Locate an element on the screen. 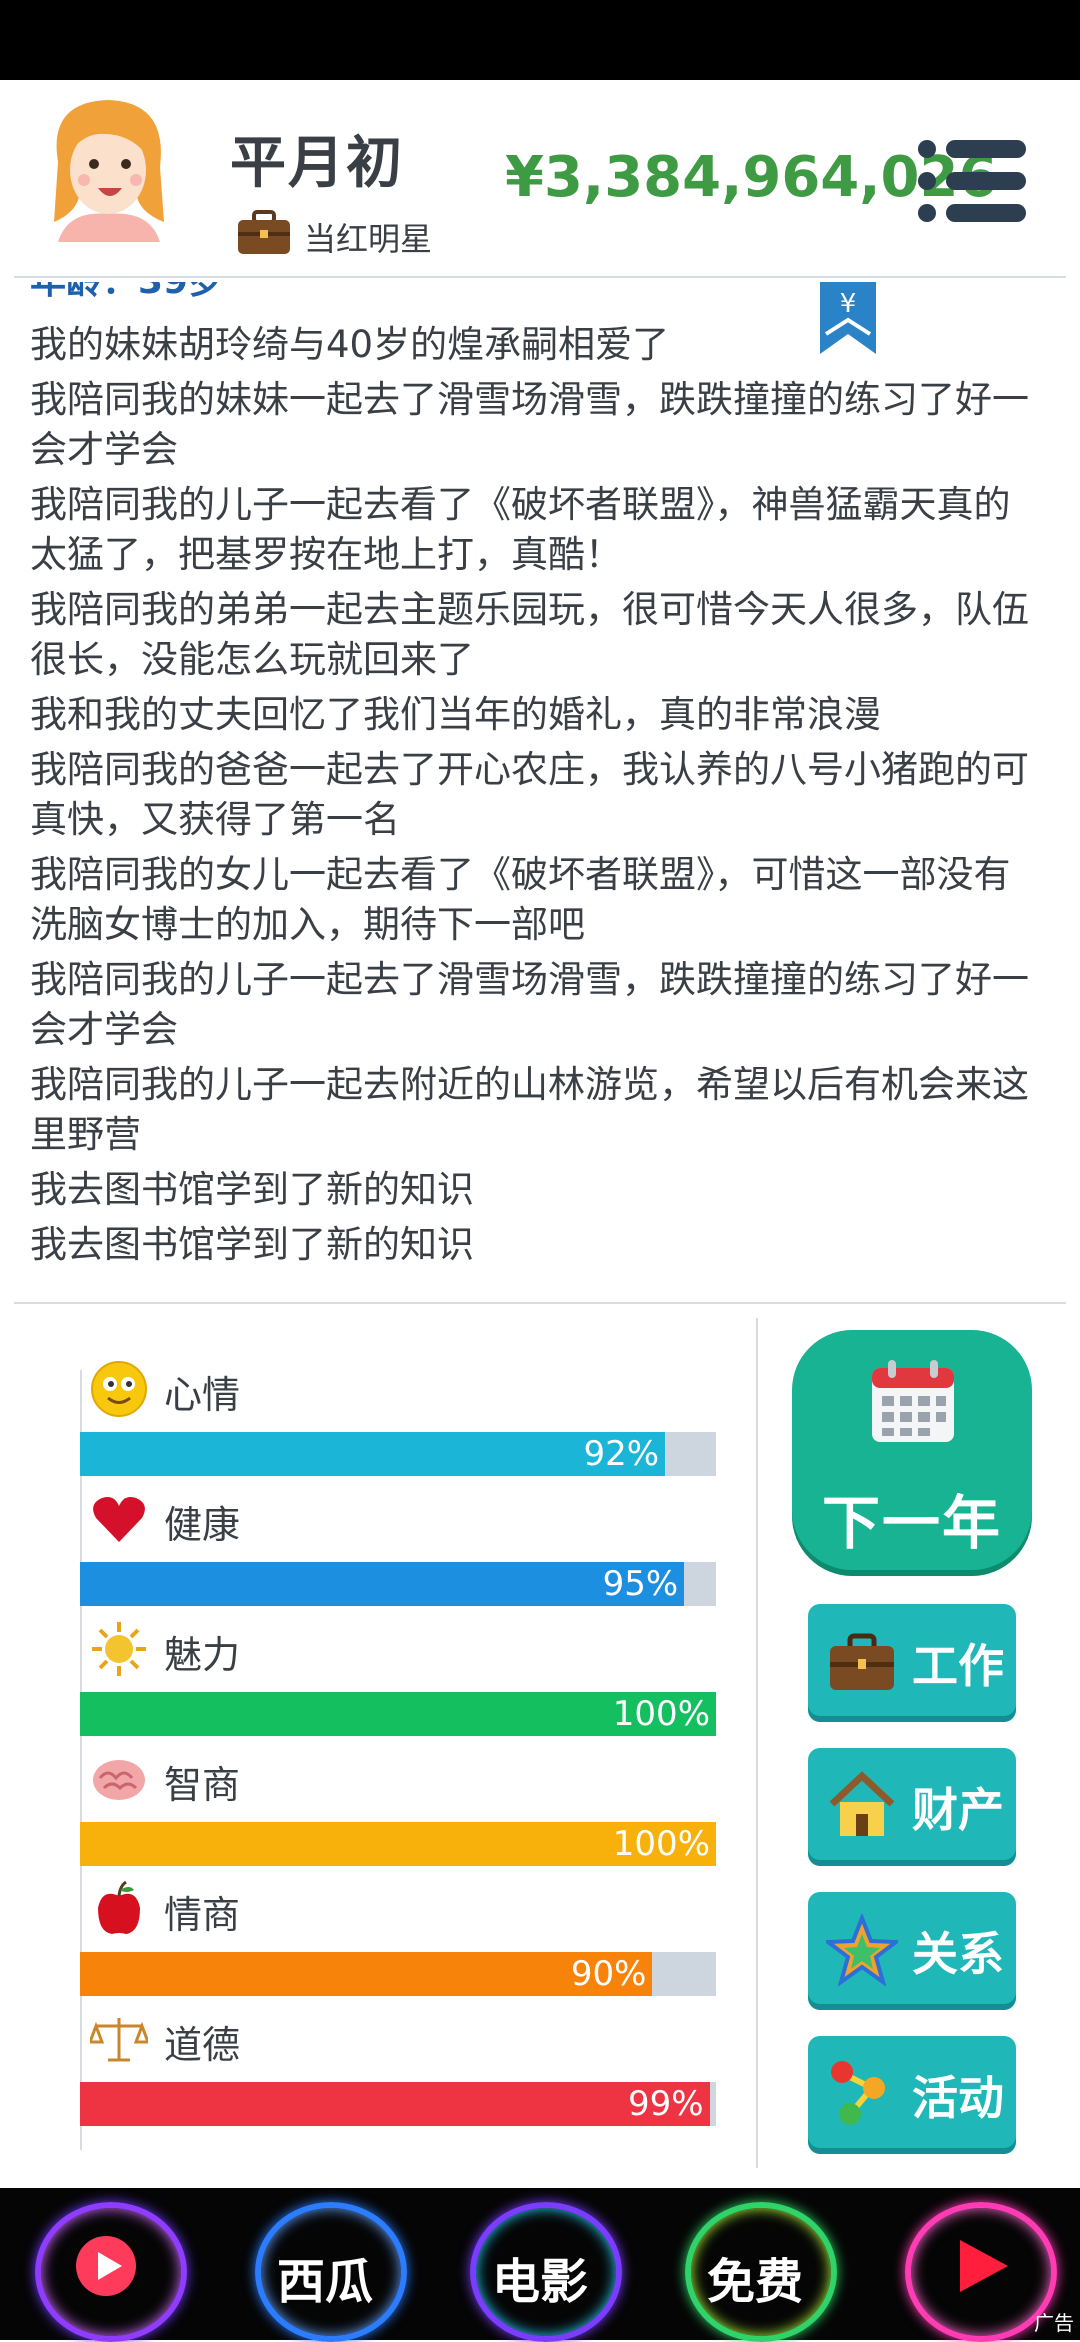 This screenshot has height=2342, width=1080. age-label: 年龄：39岁 is located at coordinates (127, 293).